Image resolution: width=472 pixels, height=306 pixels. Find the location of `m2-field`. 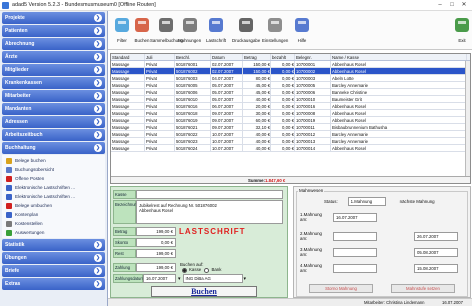

m2-field is located at coordinates (355, 236).